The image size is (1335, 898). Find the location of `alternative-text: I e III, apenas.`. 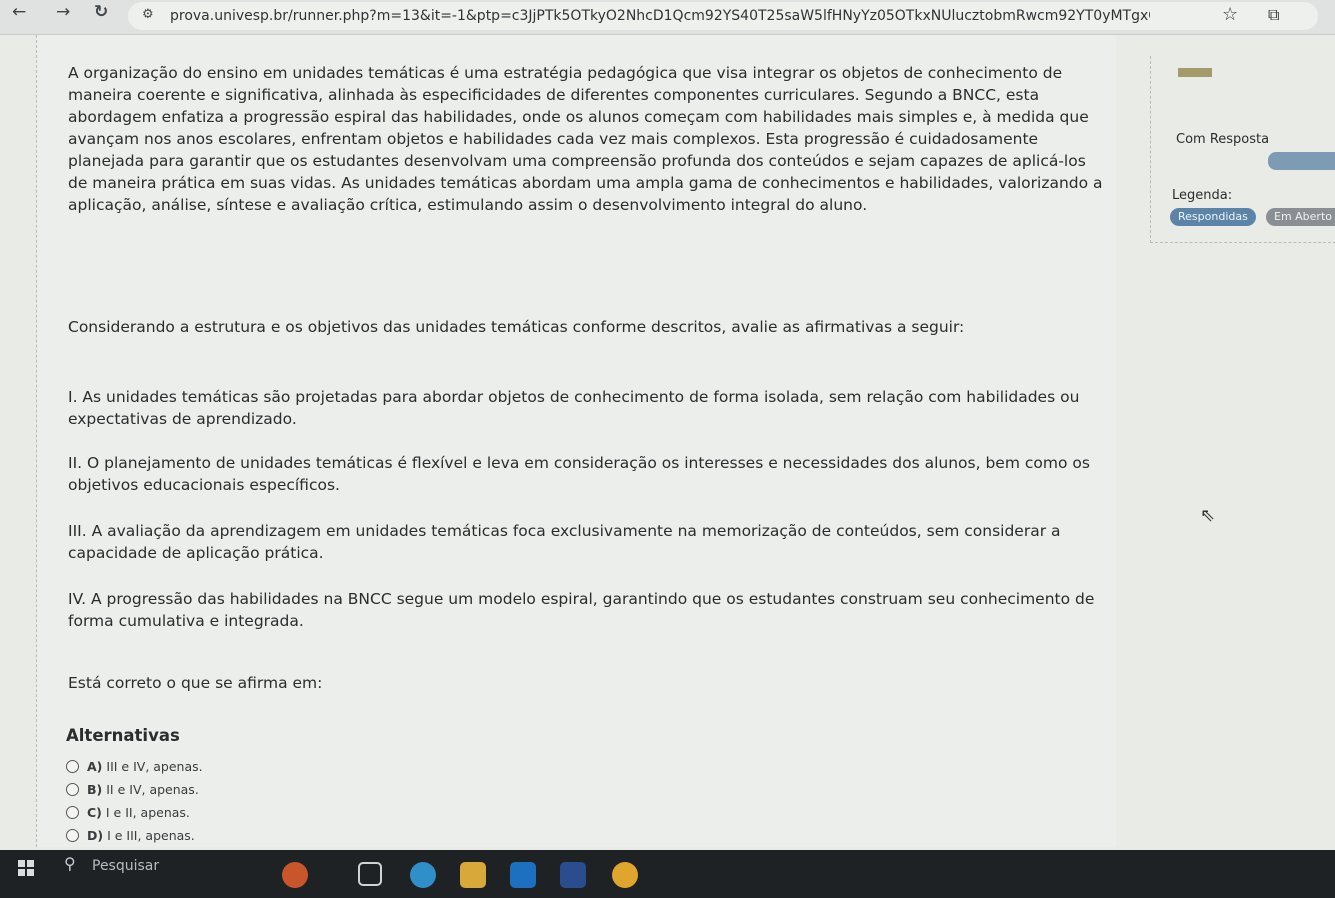

alternative-text: I e III, apenas. is located at coordinates (151, 835).